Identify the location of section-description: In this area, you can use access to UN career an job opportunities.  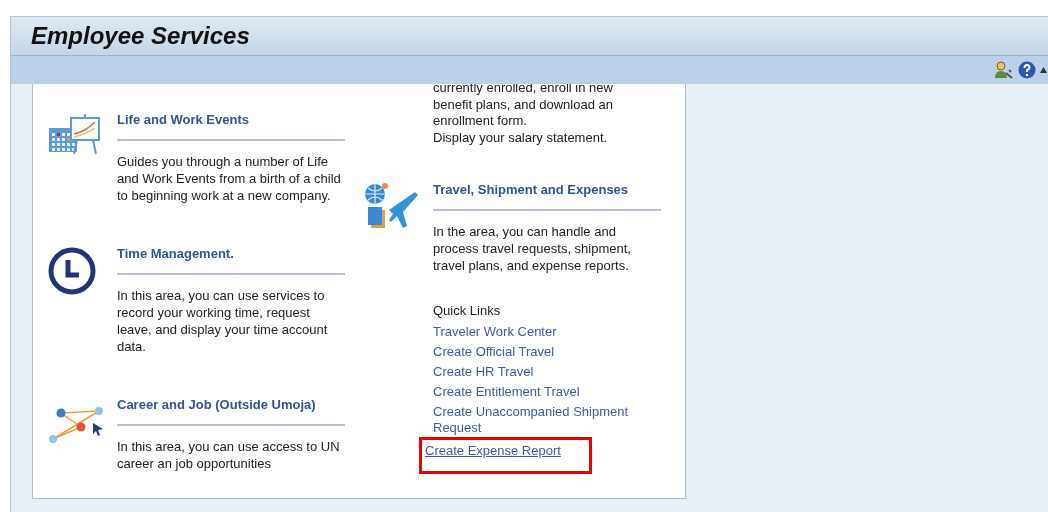
(229, 455).